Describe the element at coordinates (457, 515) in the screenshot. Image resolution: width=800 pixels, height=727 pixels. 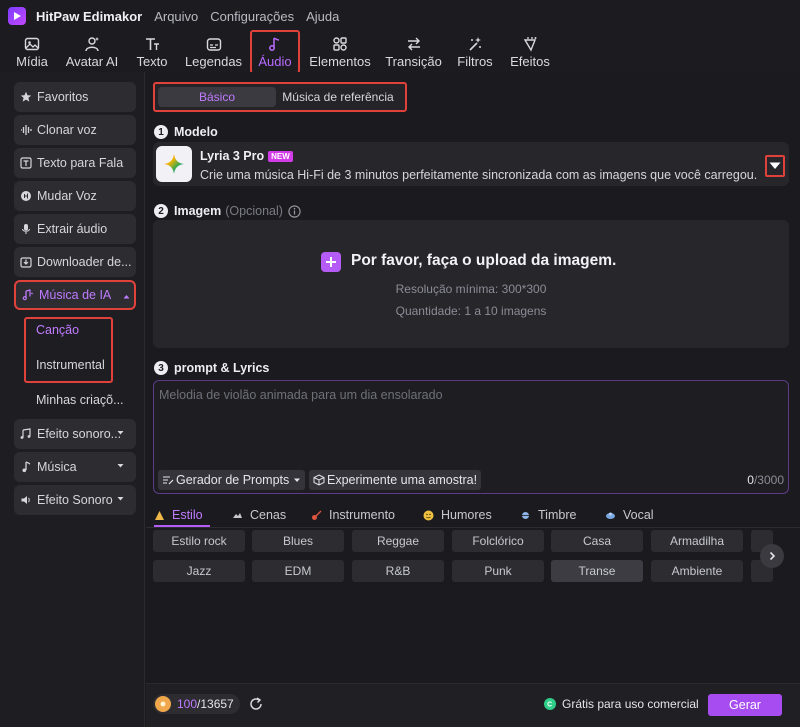
I see `tab-humores: Humores` at that location.